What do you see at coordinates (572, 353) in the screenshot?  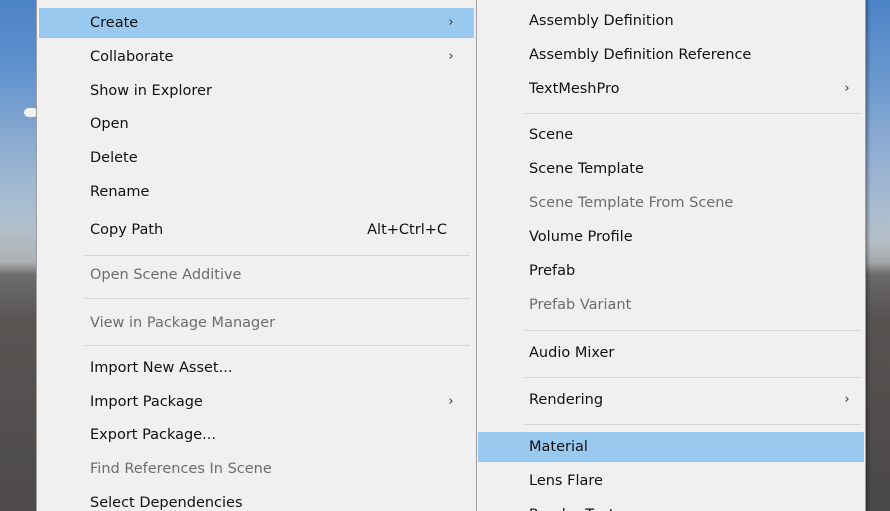 I see `menu-item-label: Audio Mixer` at bounding box center [572, 353].